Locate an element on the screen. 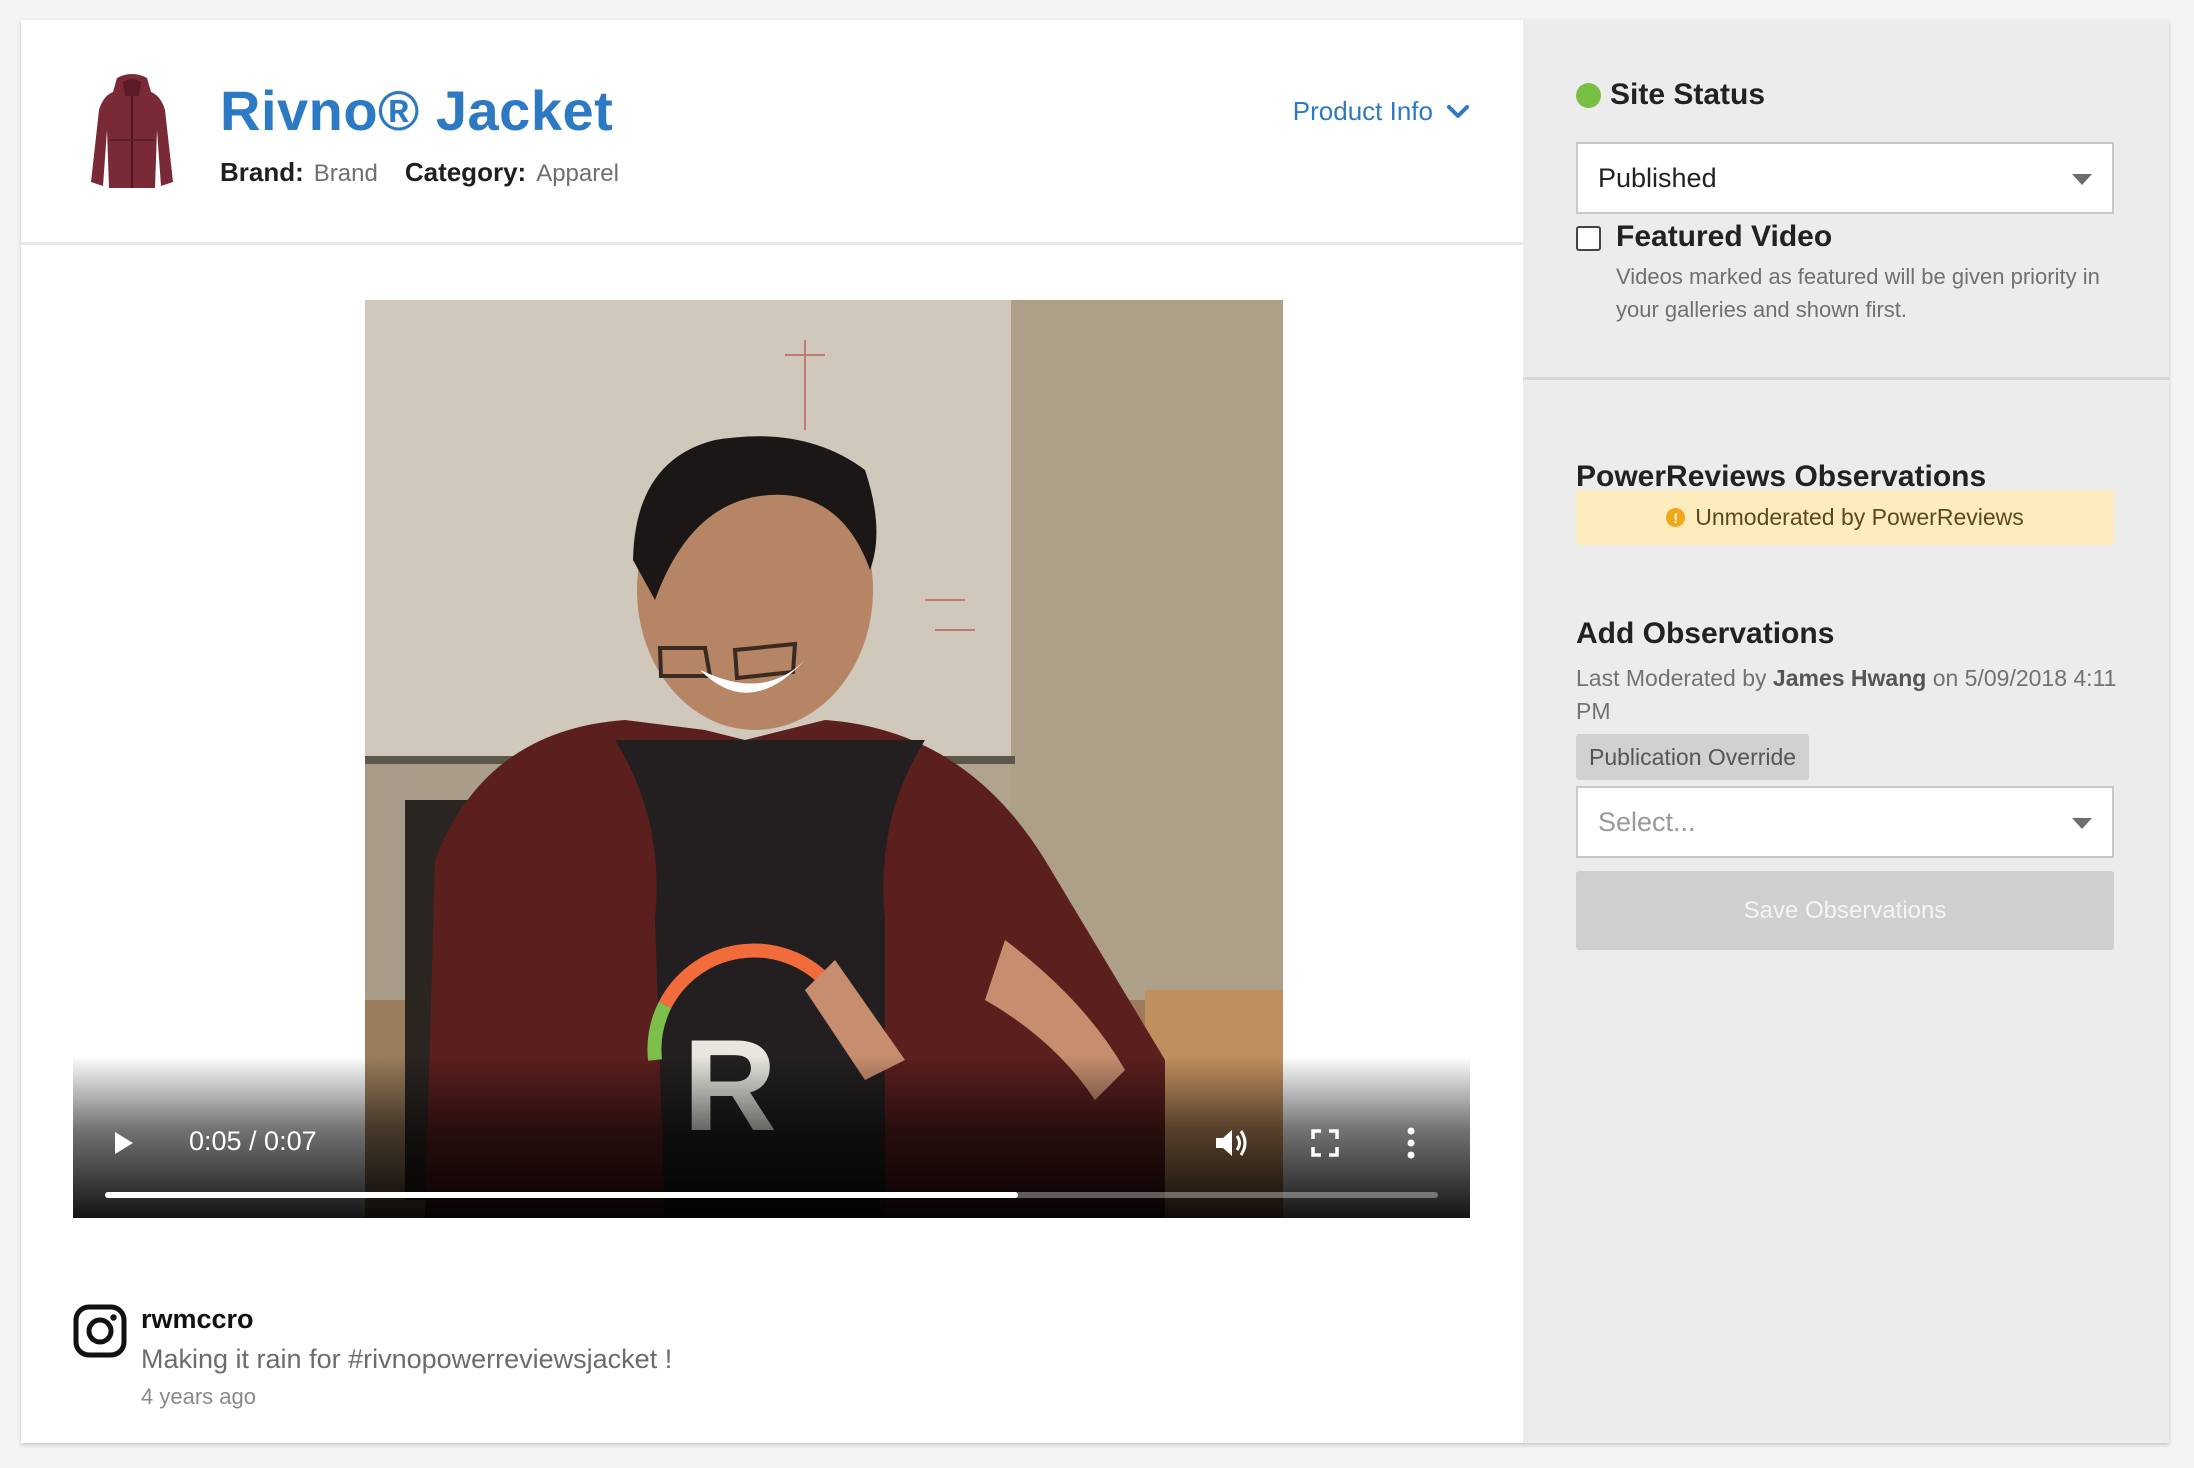 Image resolution: width=2194 pixels, height=1468 pixels. product-info-label: Product Info is located at coordinates (1362, 111).